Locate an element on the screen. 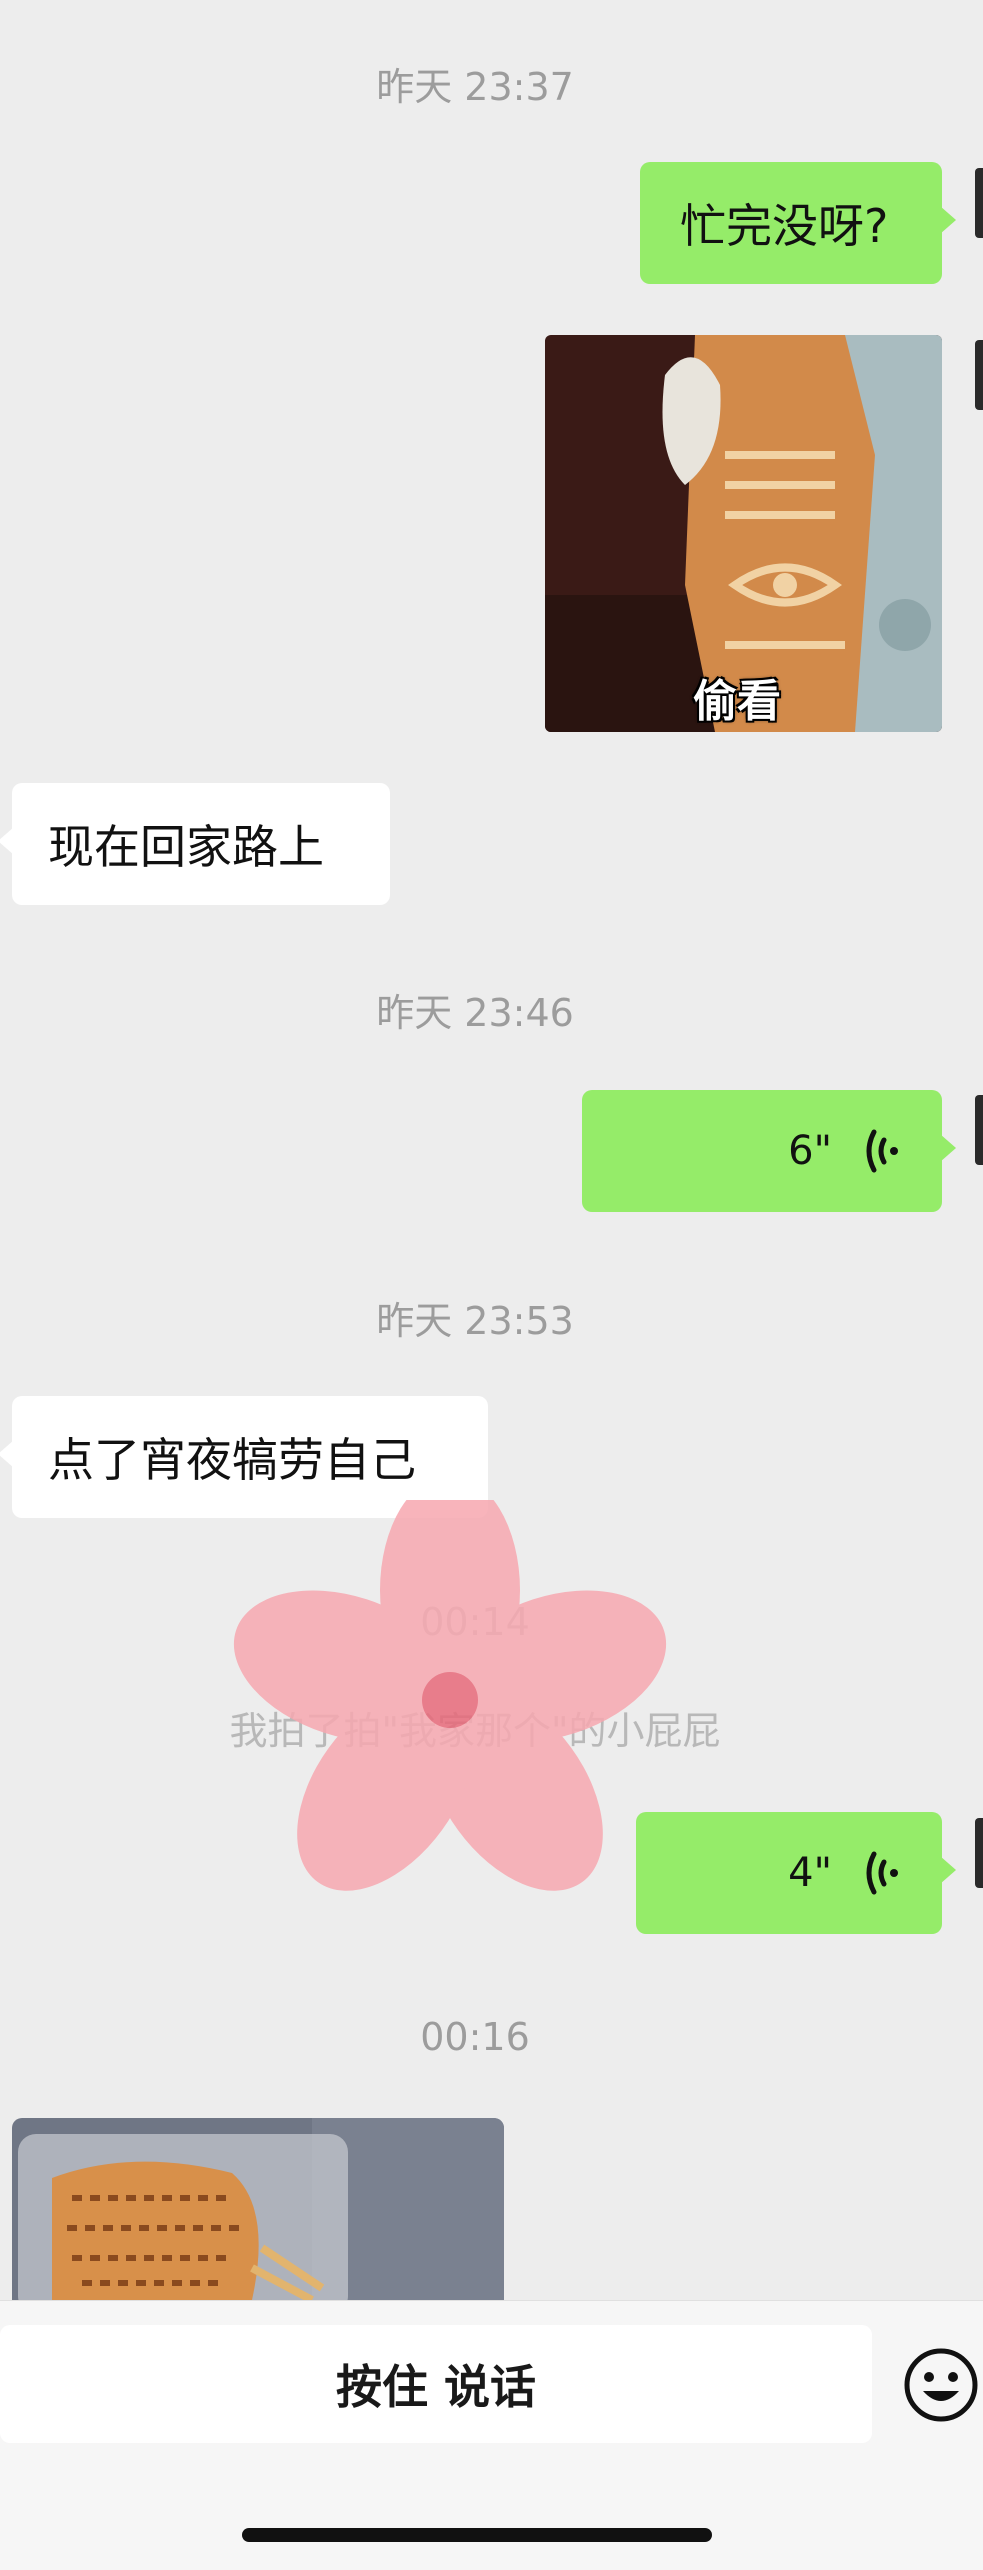  hold-to-talk-button: 按住 说话 is located at coordinates (436, 2384).